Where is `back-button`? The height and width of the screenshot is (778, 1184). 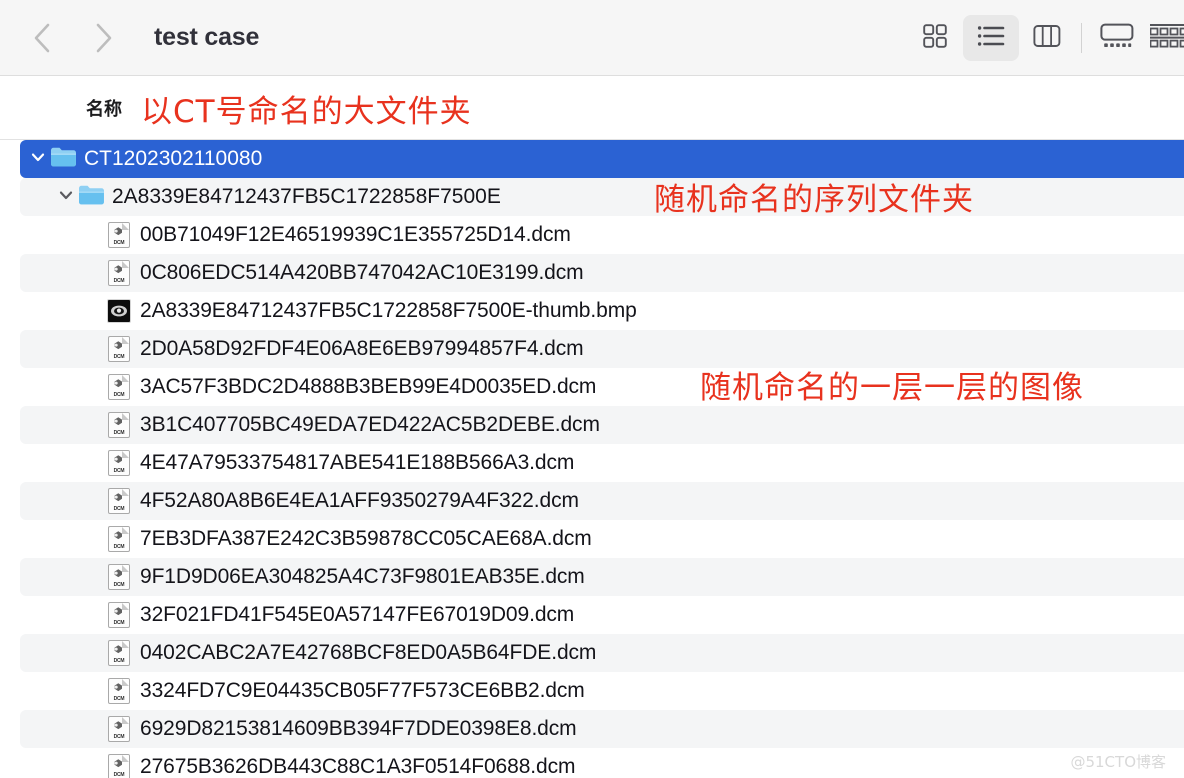 back-button is located at coordinates (43, 38).